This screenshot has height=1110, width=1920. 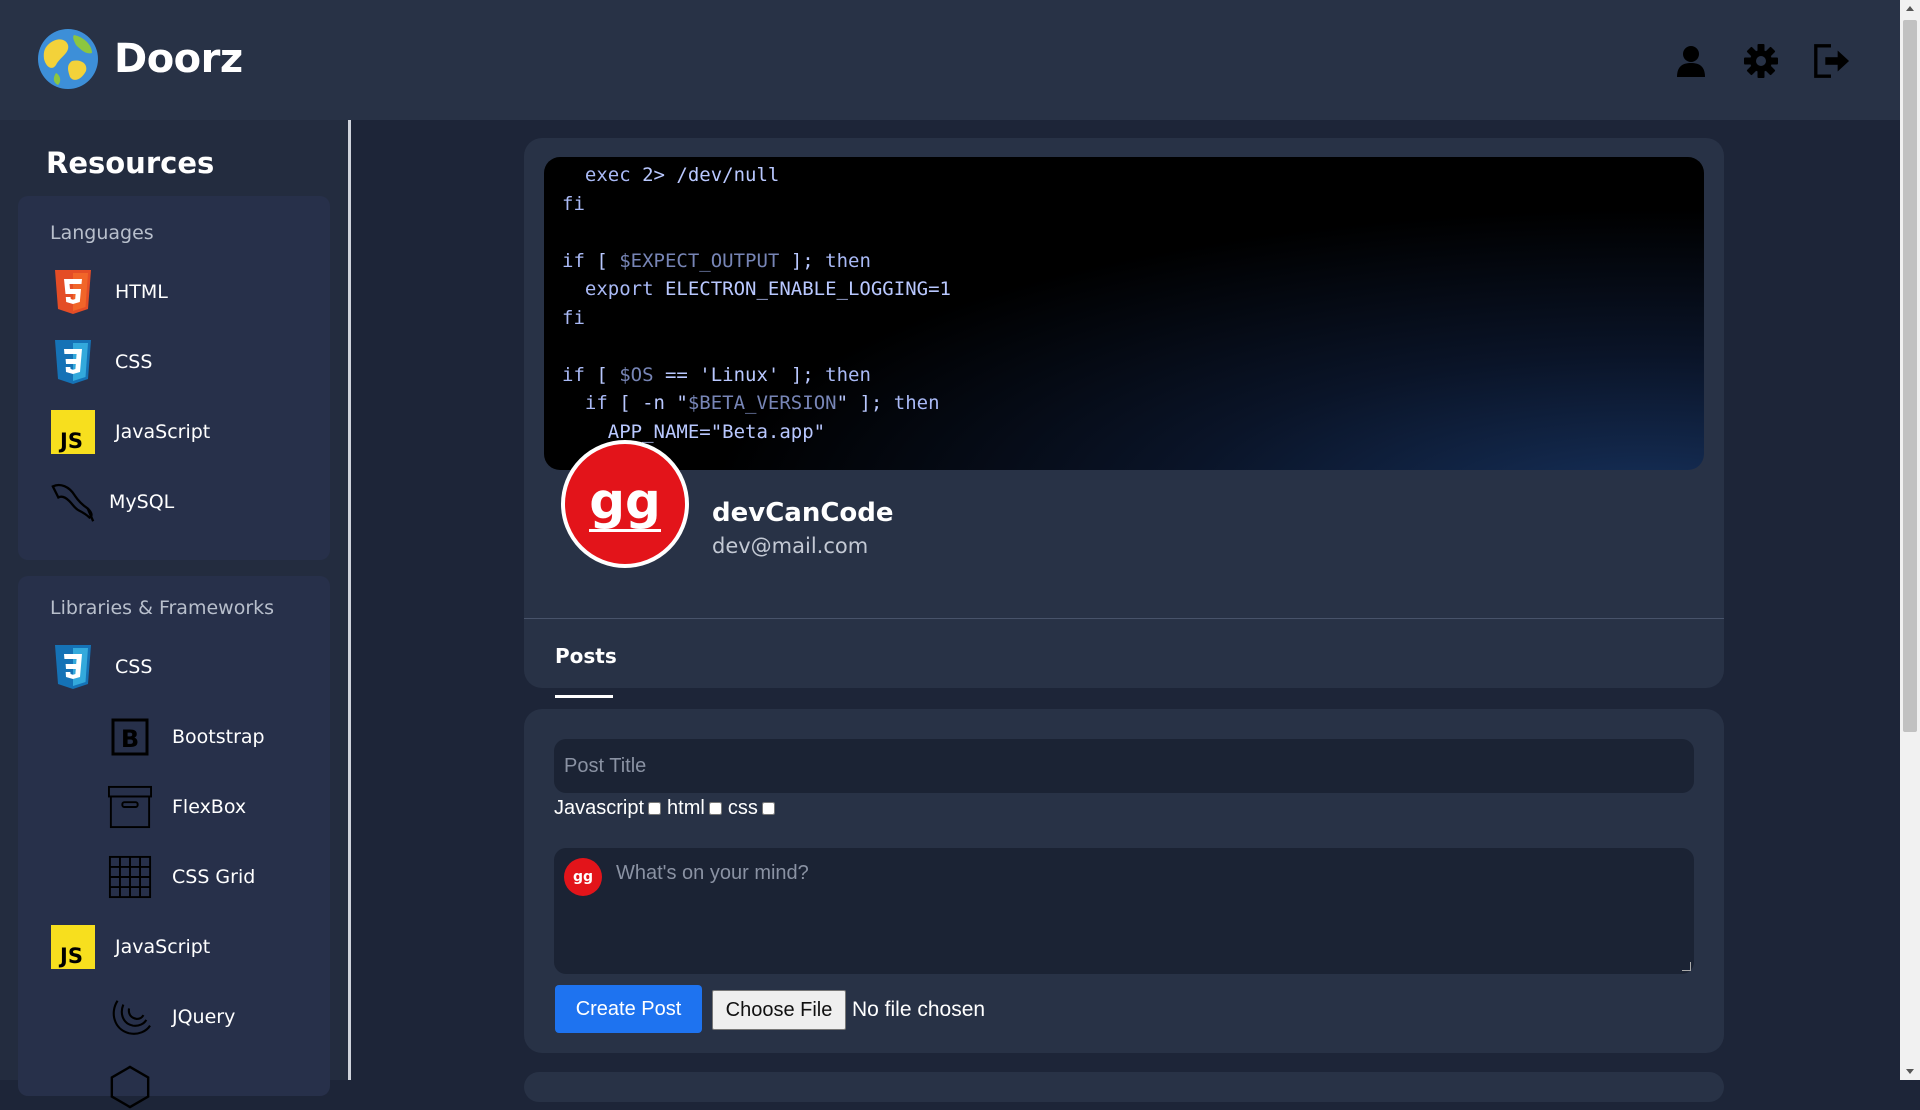 I want to click on bootstrap-icon: B, so click(x=130, y=737).